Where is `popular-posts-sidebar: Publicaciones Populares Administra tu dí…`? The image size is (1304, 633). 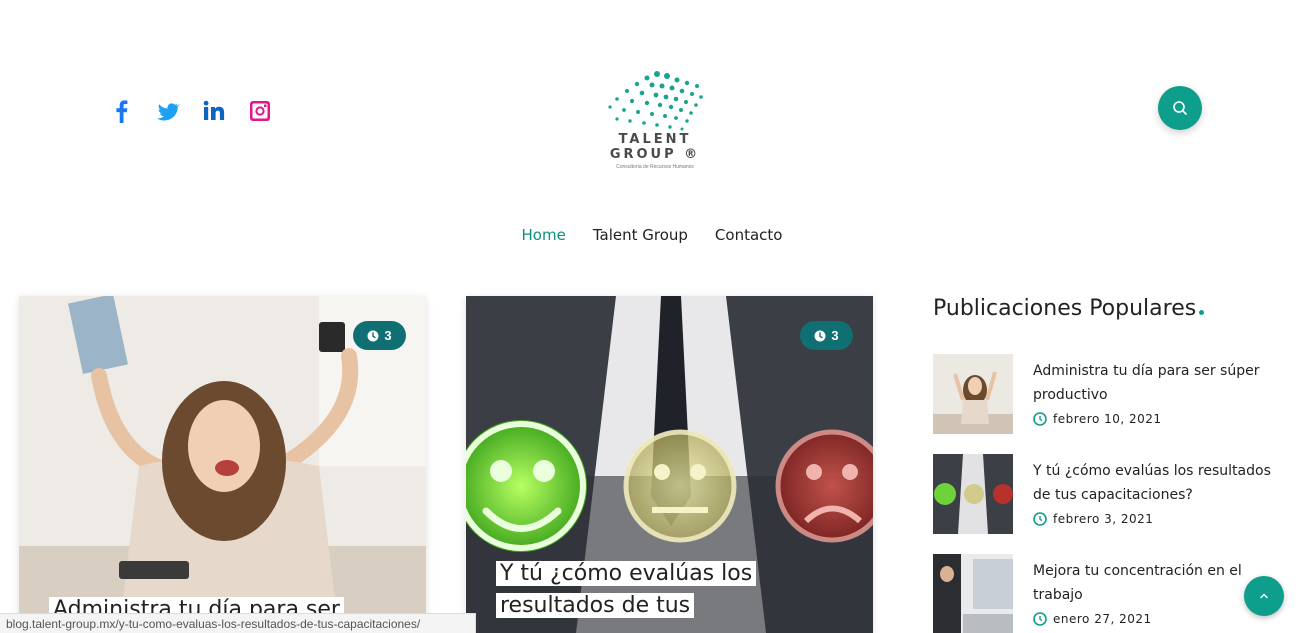
popular-posts-sidebar: Publicaciones Populares Administra tu dí… is located at coordinates (1113, 464).